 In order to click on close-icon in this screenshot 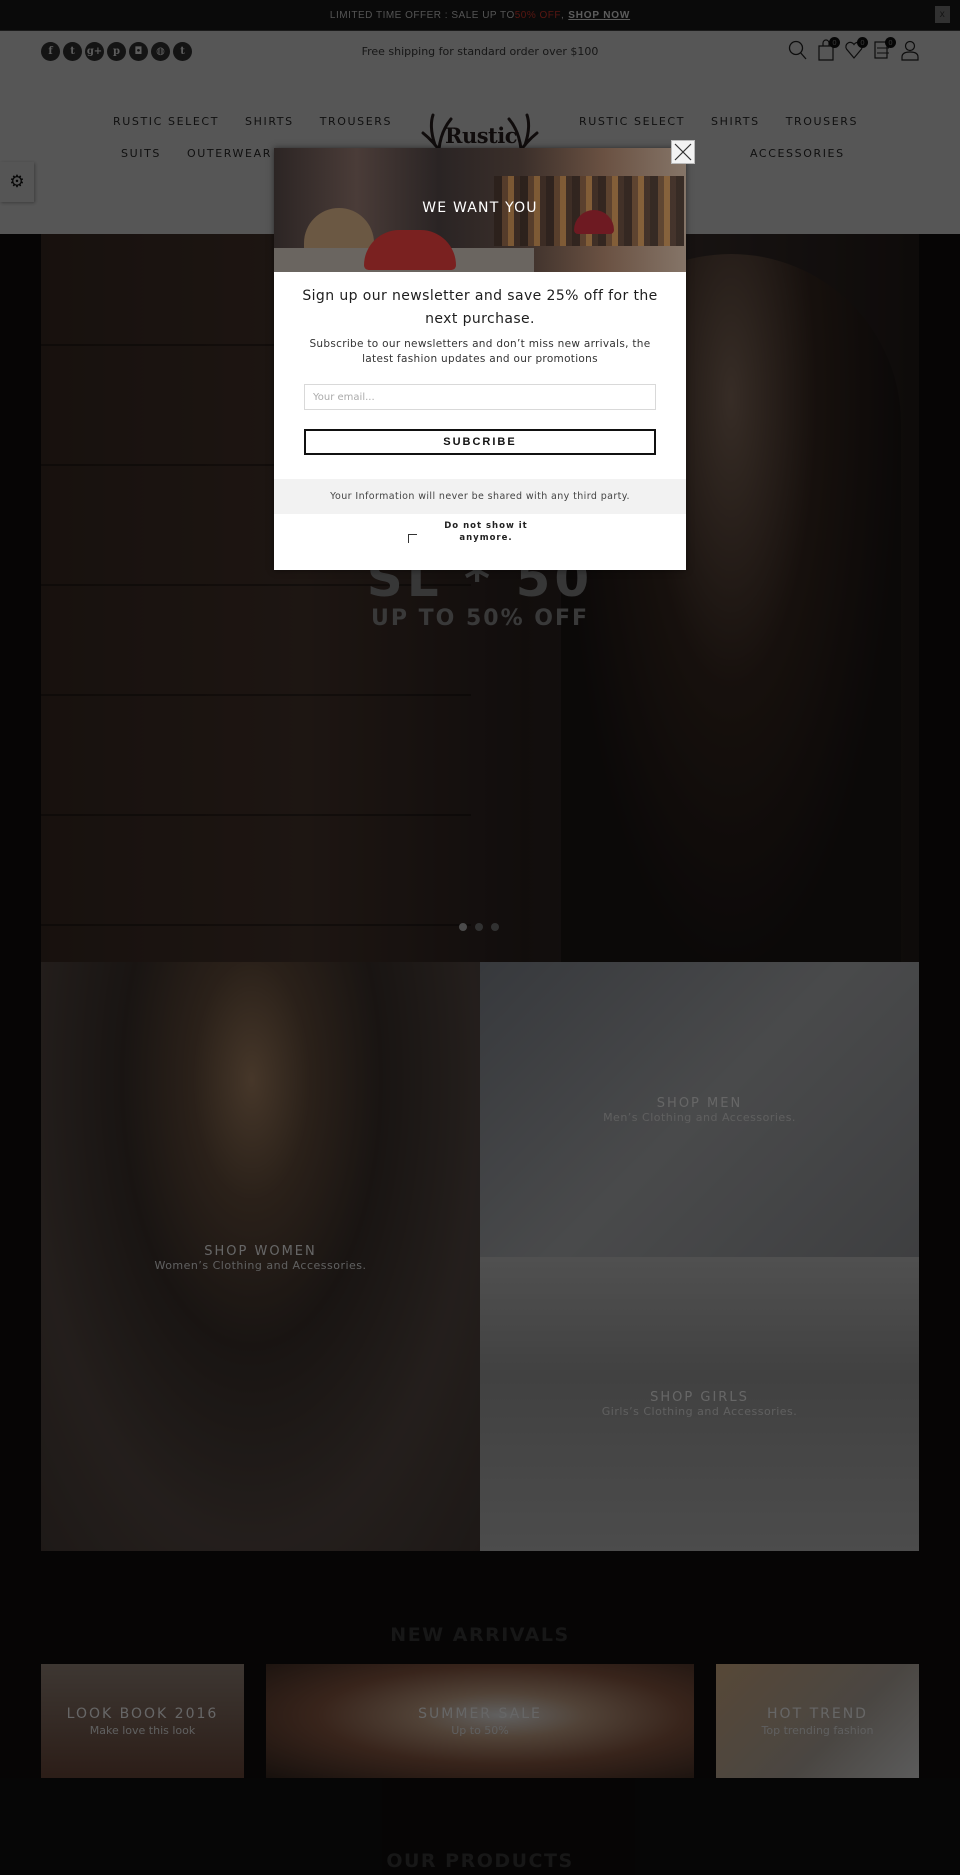, I will do `click(683, 152)`.